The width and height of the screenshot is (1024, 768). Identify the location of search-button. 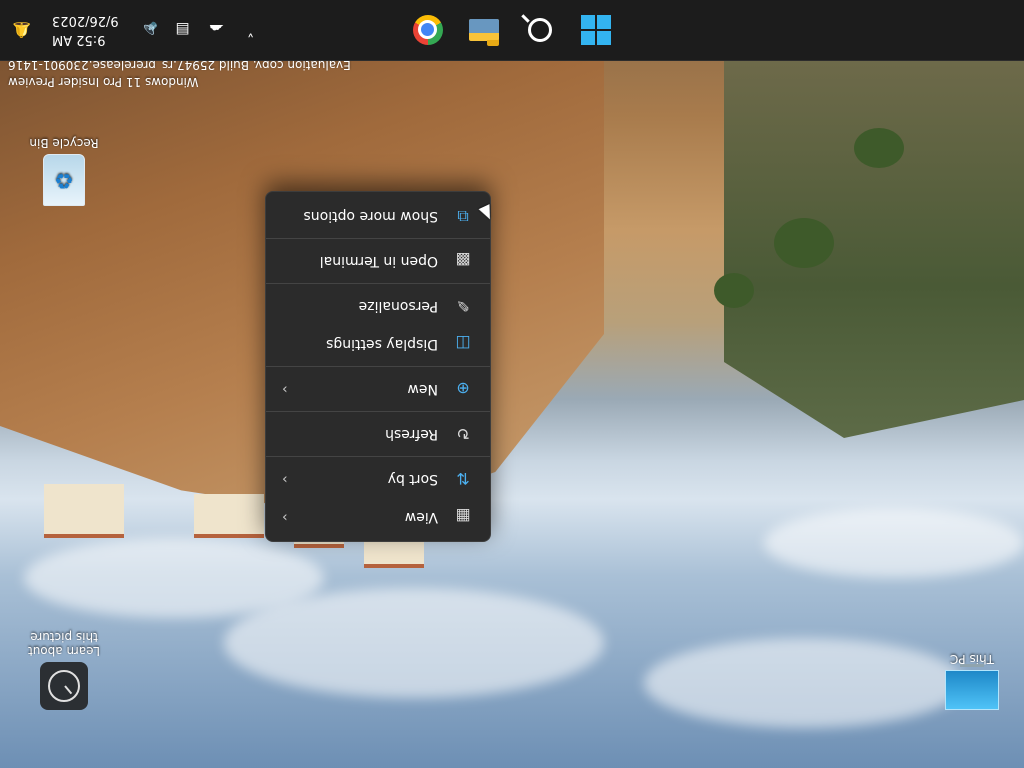
(540, 30).